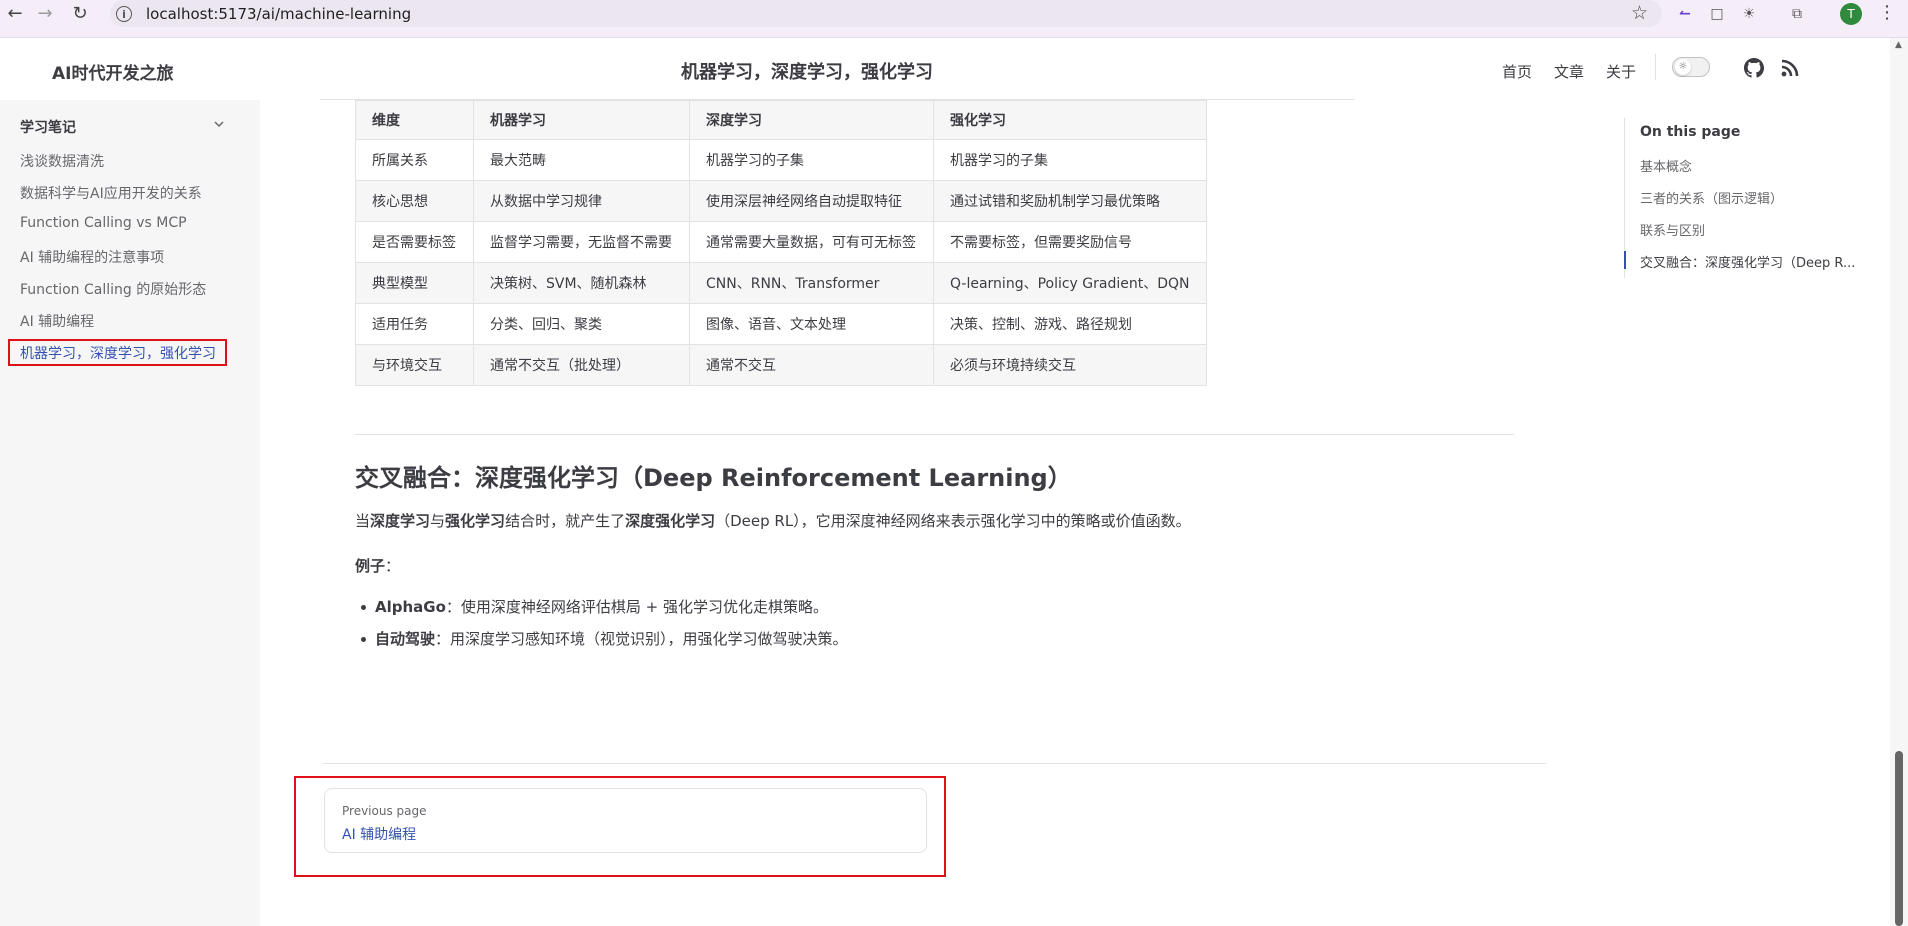 This screenshot has width=1908, height=926. I want to click on table-cell: 分类、回归、聚类, so click(581, 324).